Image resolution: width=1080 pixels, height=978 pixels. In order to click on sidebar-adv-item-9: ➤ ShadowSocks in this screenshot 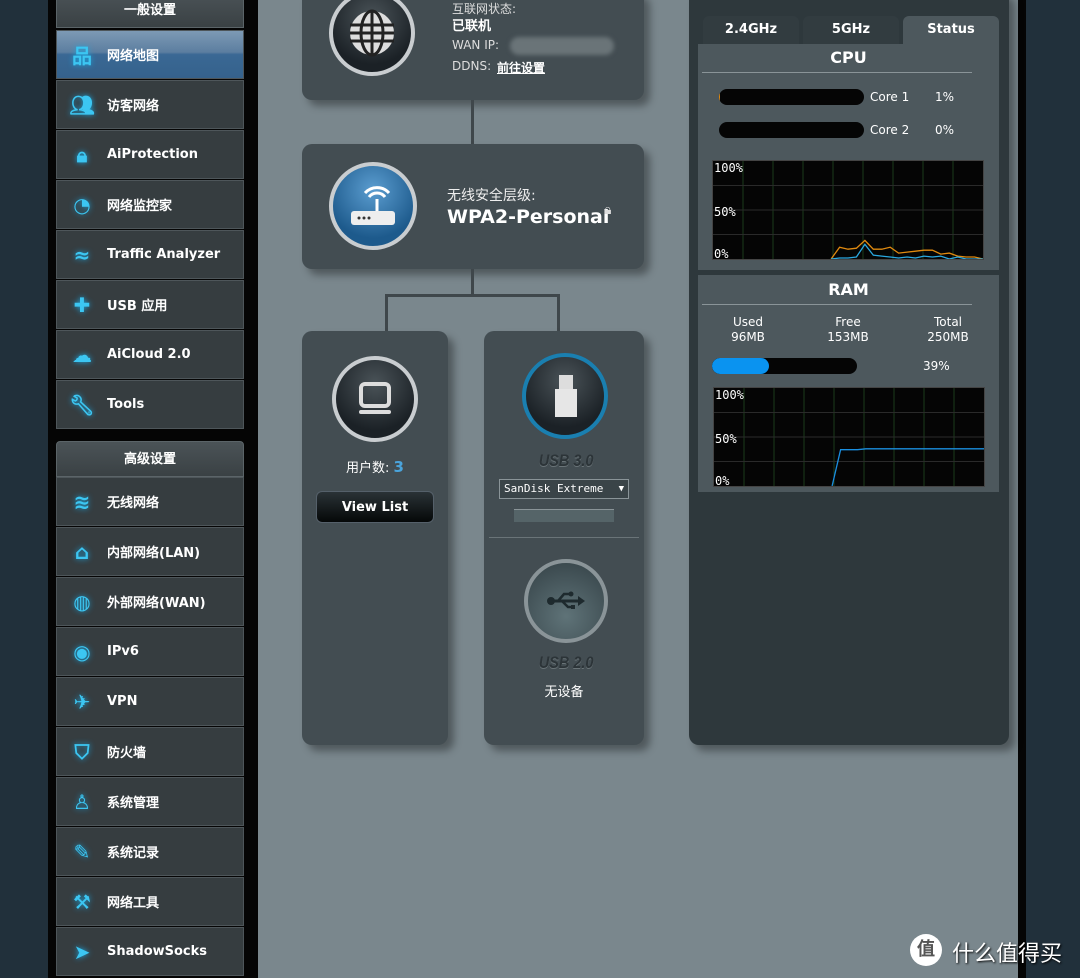, I will do `click(150, 951)`.